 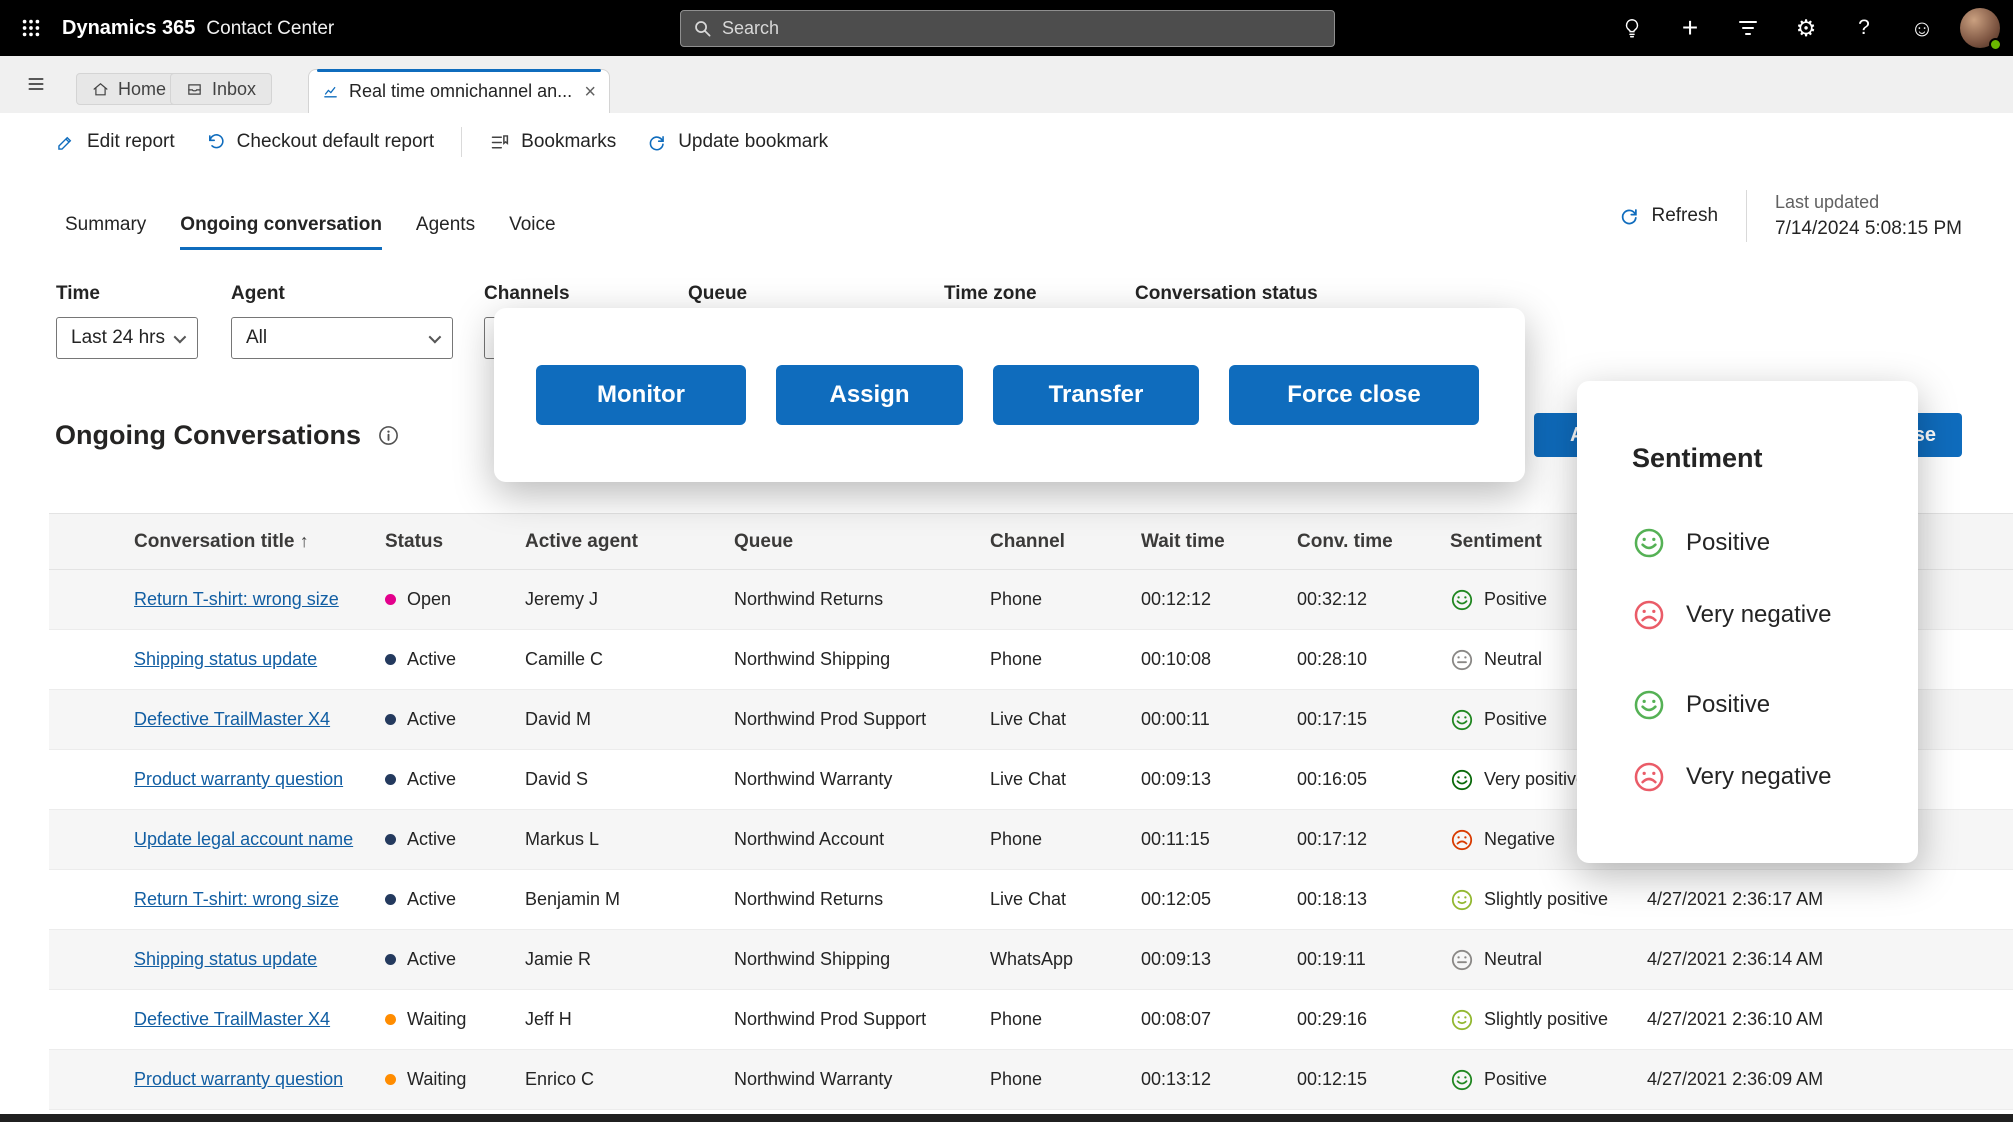 What do you see at coordinates (342, 338) in the screenshot?
I see `filter-dropdown: All` at bounding box center [342, 338].